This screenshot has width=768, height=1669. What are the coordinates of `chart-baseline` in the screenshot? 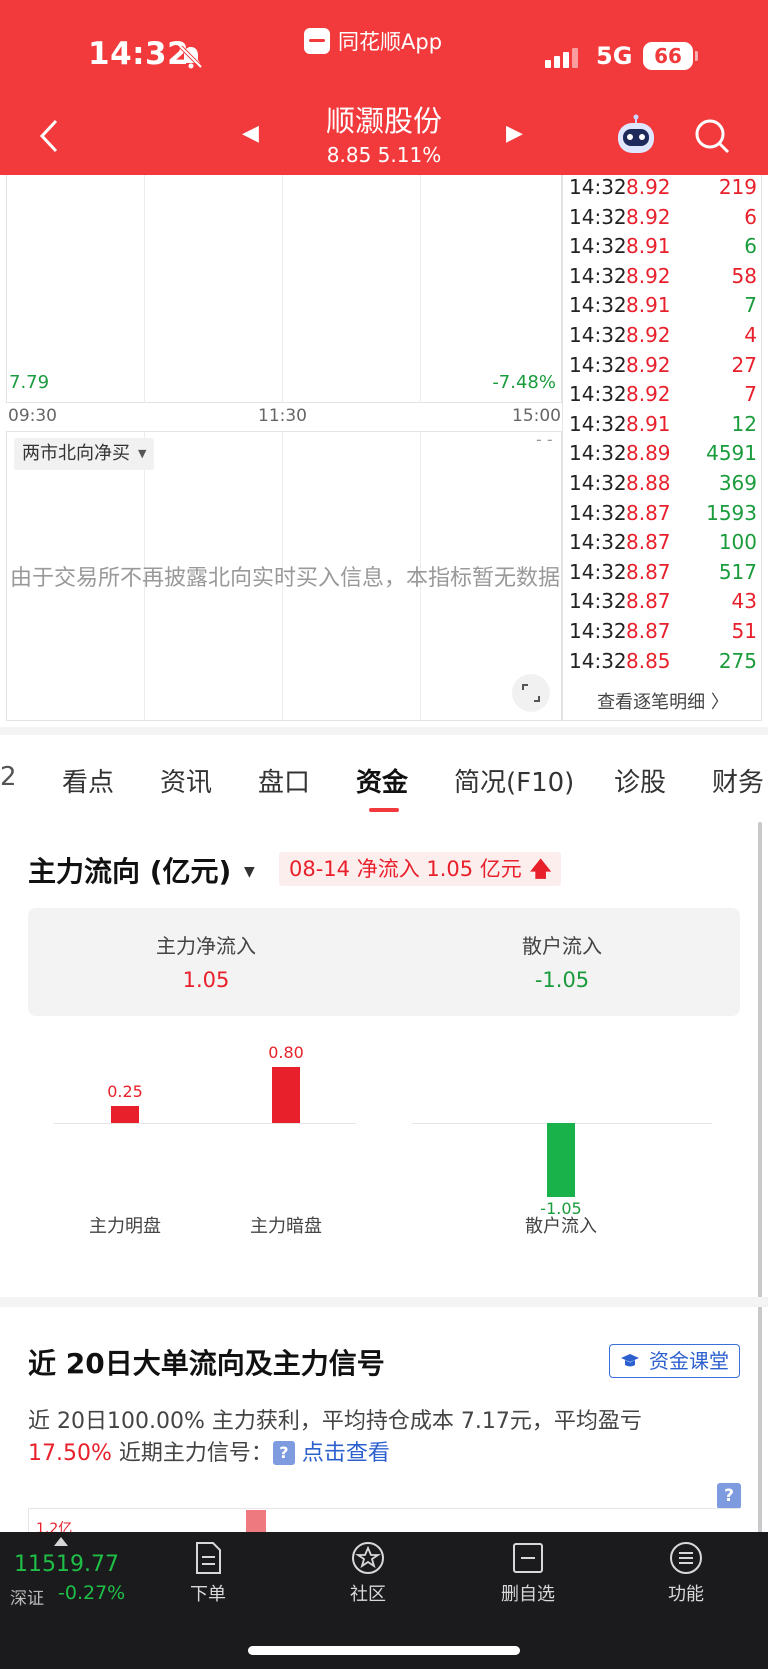 It's located at (205, 1123).